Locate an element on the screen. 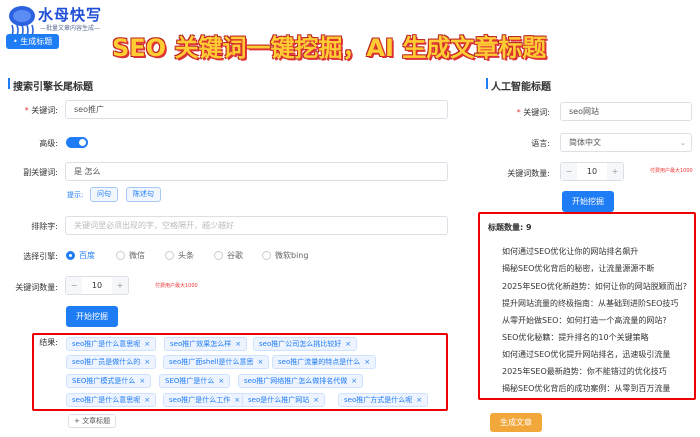 The width and height of the screenshot is (700, 437). ai-keyword-label: * 关键词: is located at coordinates (533, 112).